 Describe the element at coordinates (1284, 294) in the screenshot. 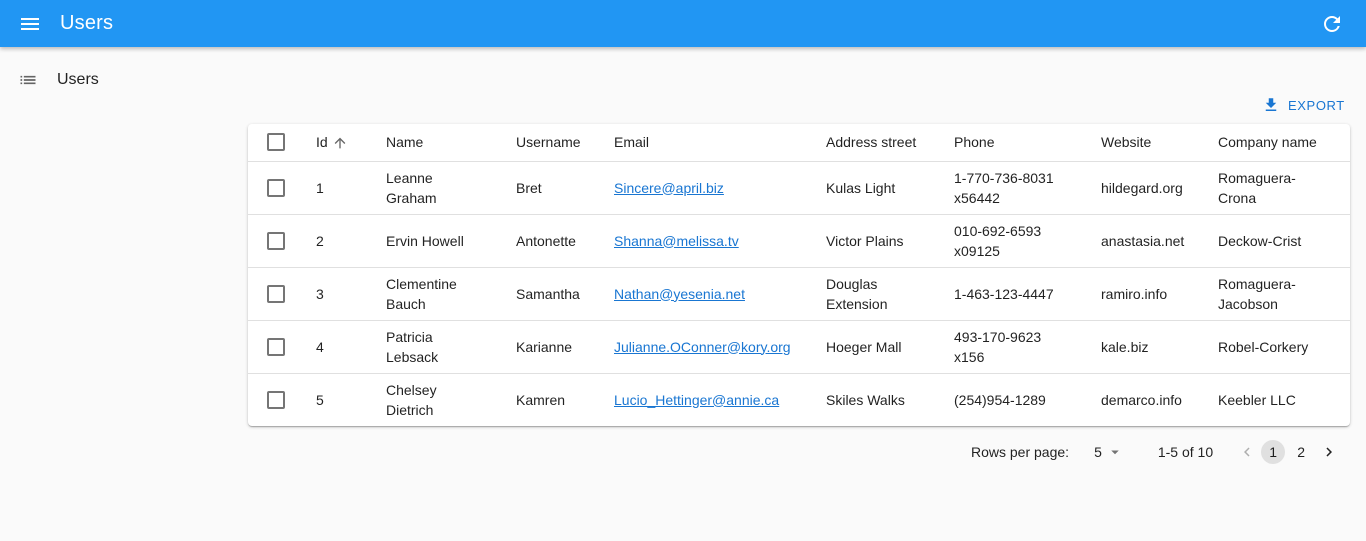

I see `cell-company-name: Romaguera-Jacobson` at that location.